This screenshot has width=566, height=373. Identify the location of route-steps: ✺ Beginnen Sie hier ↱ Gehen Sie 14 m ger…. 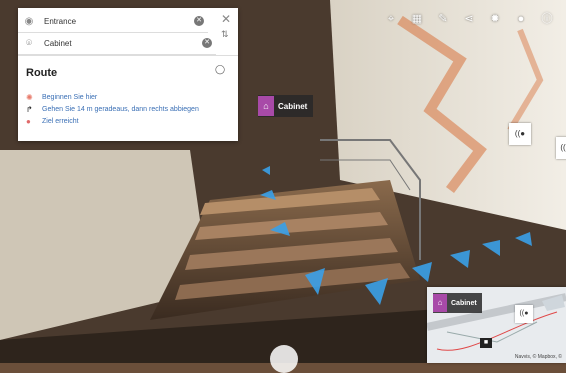
(112, 110).